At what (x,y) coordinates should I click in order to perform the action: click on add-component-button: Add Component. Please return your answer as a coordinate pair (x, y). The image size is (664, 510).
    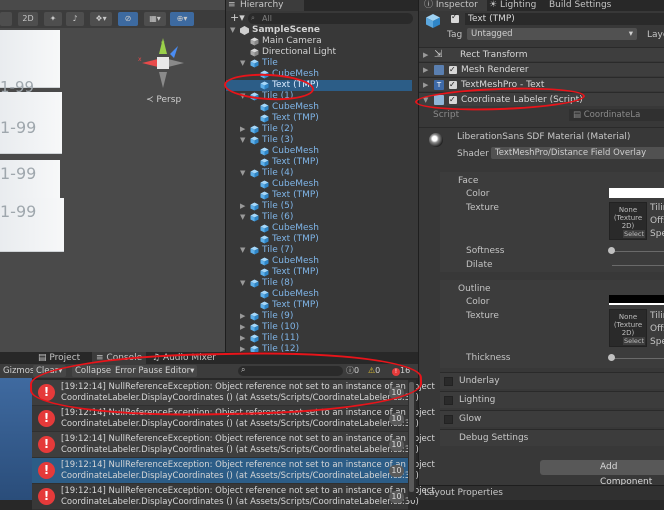
    Looking at the image, I should click on (602, 473).